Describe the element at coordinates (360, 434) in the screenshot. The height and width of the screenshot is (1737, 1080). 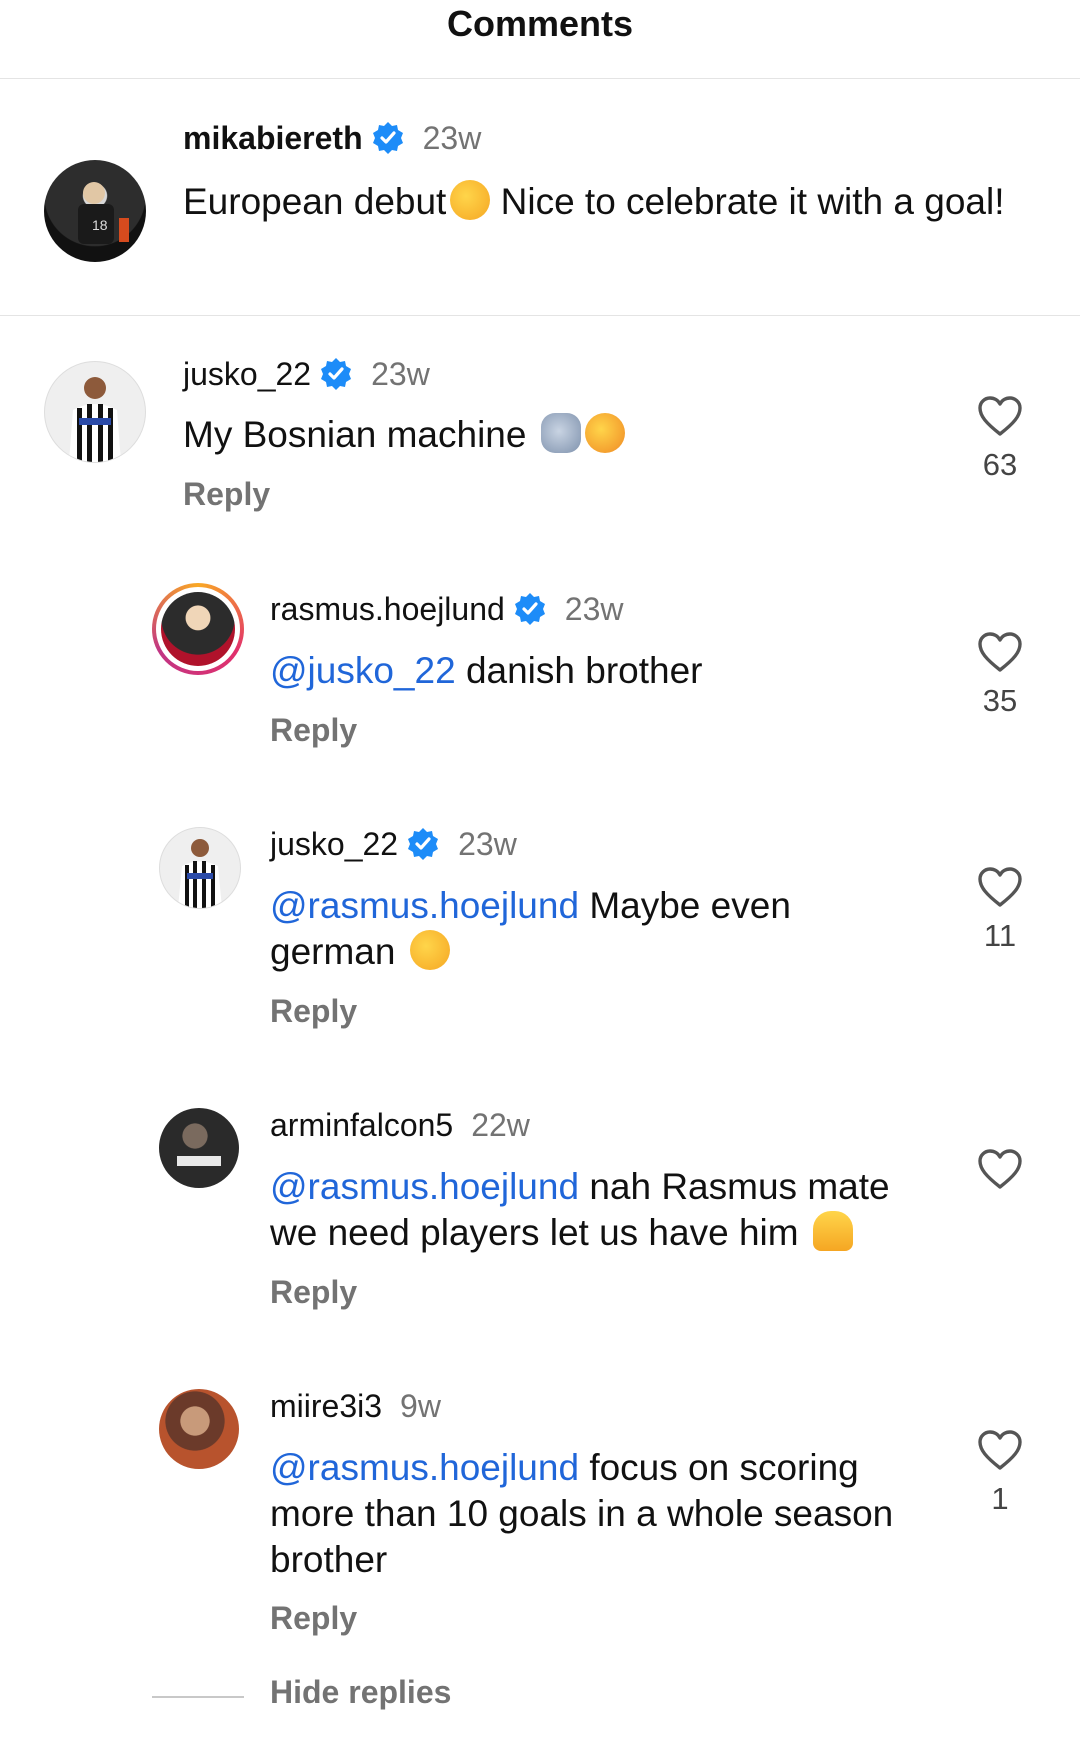
I see `comment-body: My Bosnian machine` at that location.